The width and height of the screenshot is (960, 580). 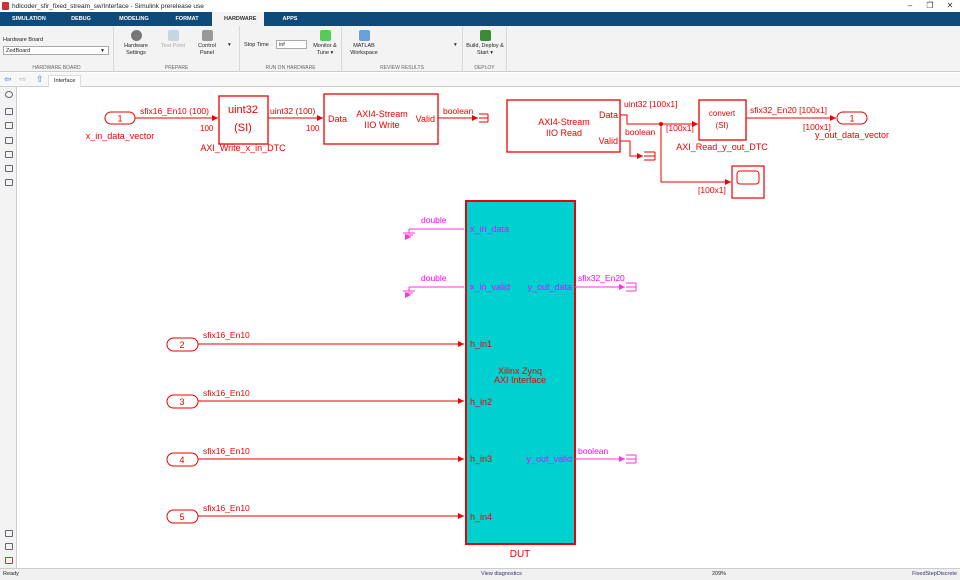 I want to click on area-icon, so click(x=9, y=182).